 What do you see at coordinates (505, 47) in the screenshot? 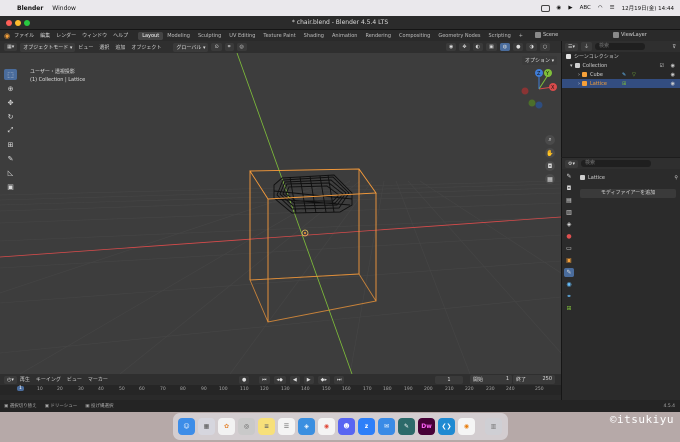
I see `wireframe-shading-icon: ◍` at bounding box center [505, 47].